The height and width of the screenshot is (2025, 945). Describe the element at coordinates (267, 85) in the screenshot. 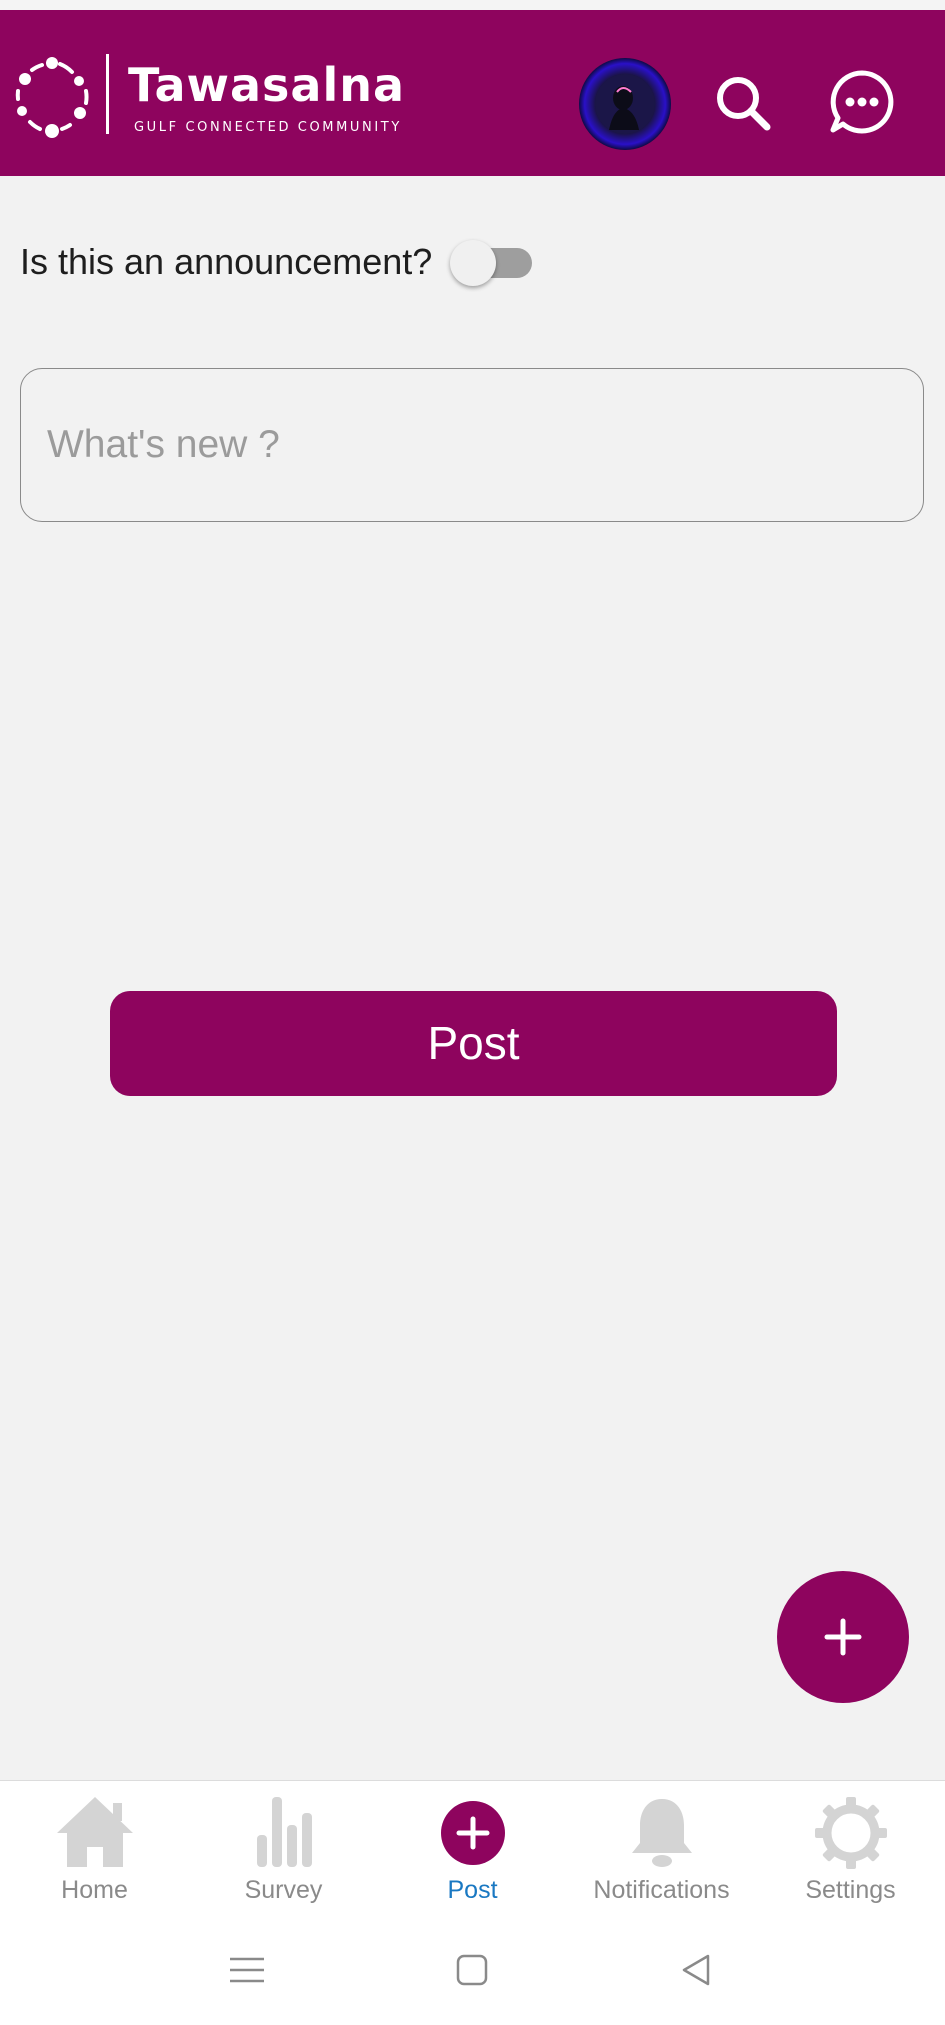

I see `app-name: Tawasalna` at that location.